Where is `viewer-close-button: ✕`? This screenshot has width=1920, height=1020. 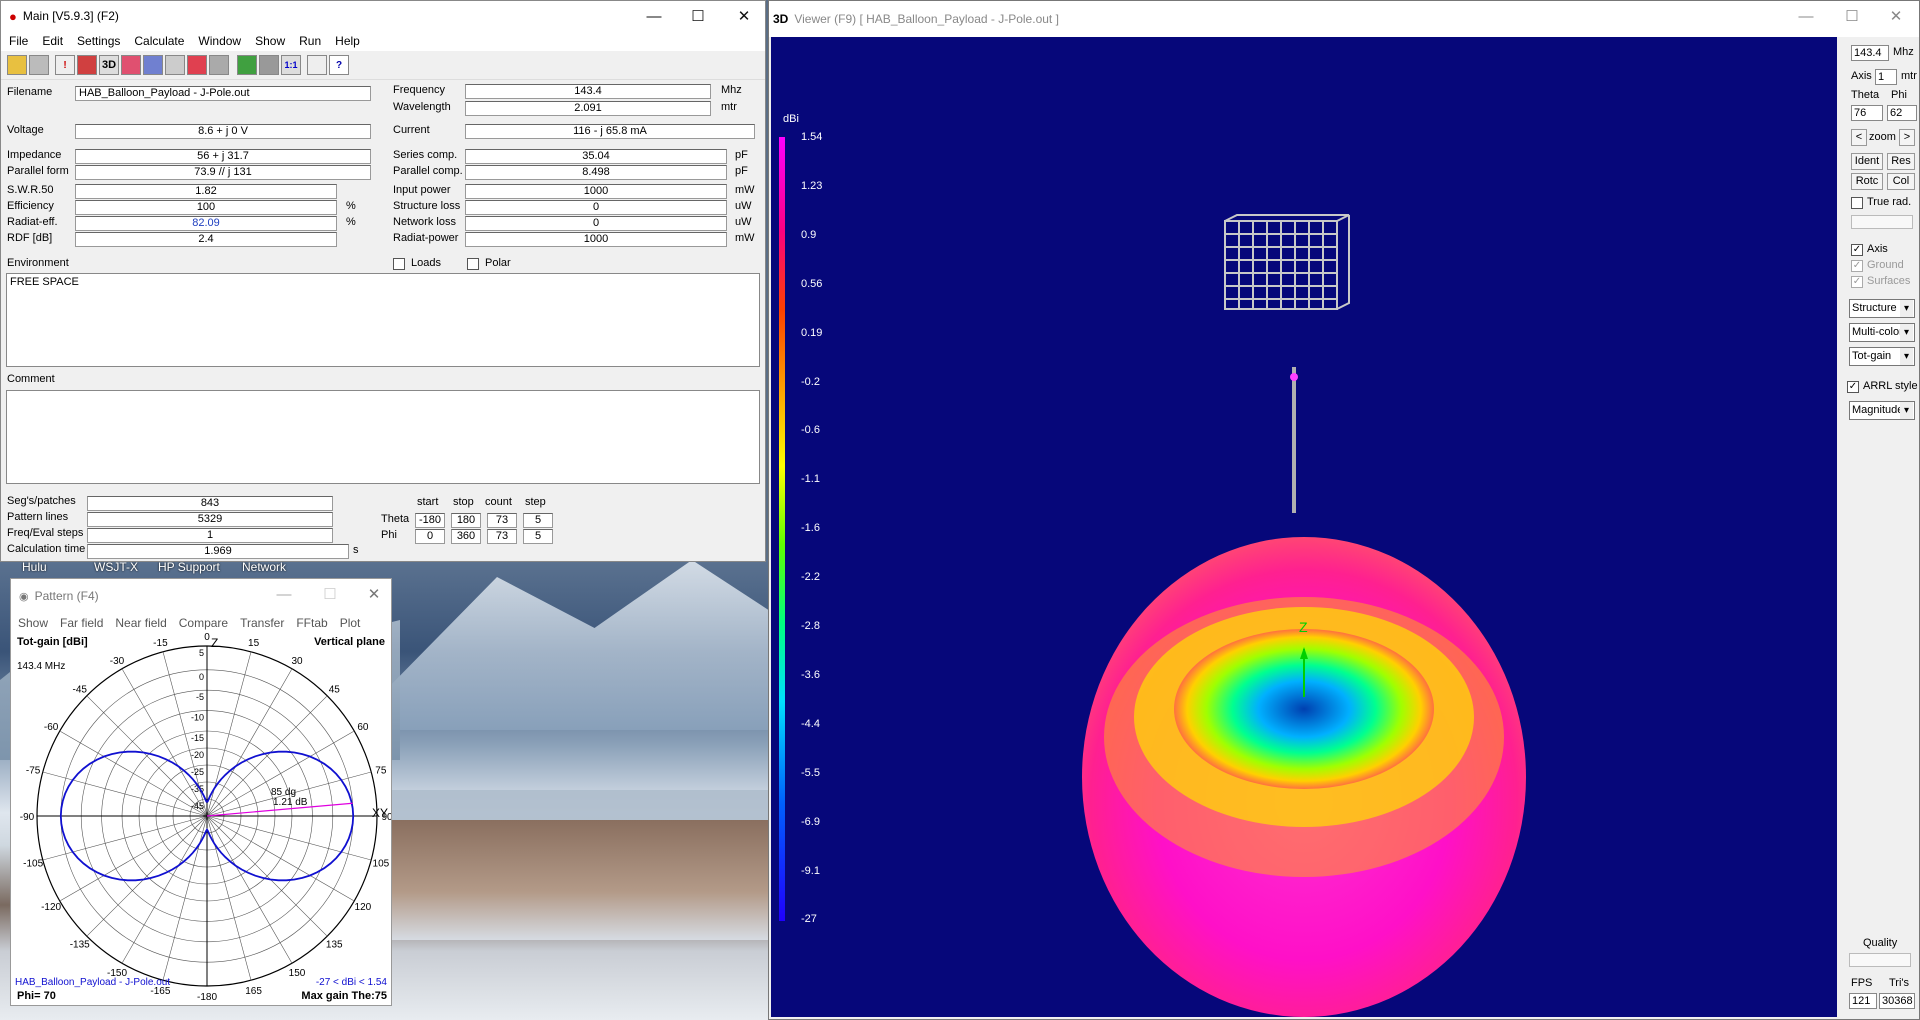
viewer-close-button: ✕ is located at coordinates (1896, 16).